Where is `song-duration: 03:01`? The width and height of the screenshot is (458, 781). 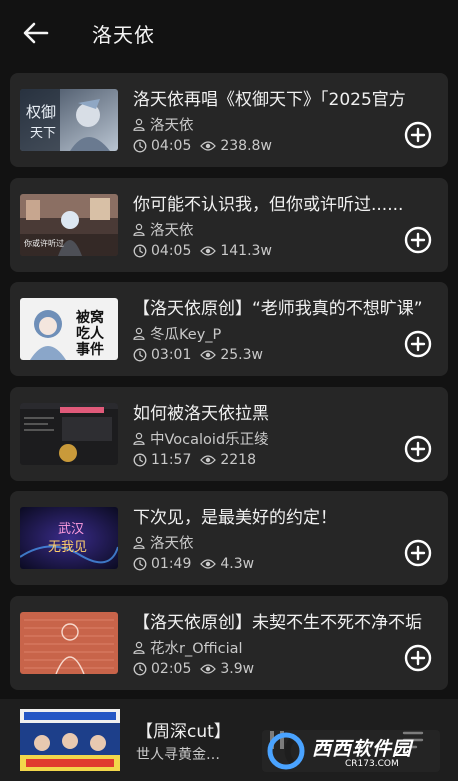
song-duration: 03:01 is located at coordinates (171, 355).